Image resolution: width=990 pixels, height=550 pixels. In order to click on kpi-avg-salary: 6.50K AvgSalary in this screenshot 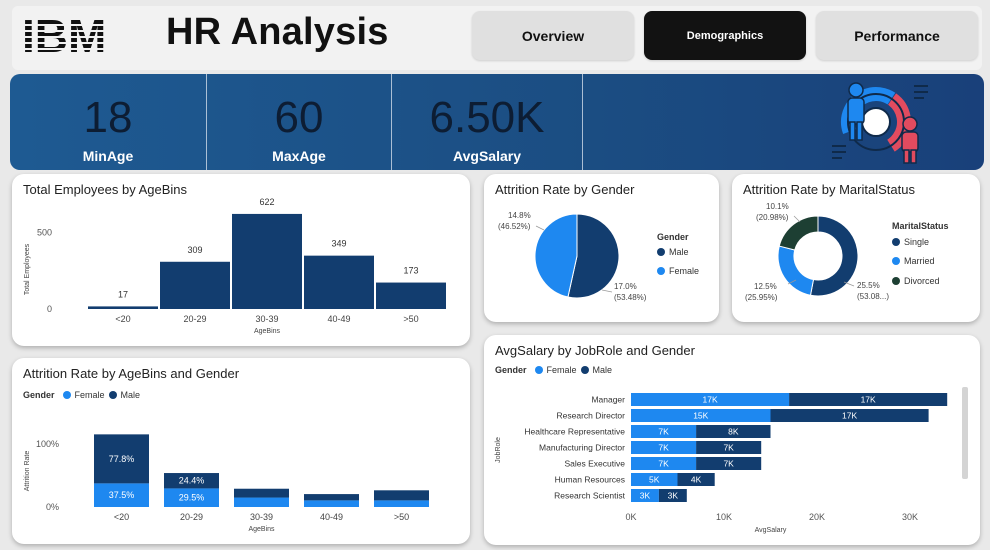, I will do `click(487, 122)`.